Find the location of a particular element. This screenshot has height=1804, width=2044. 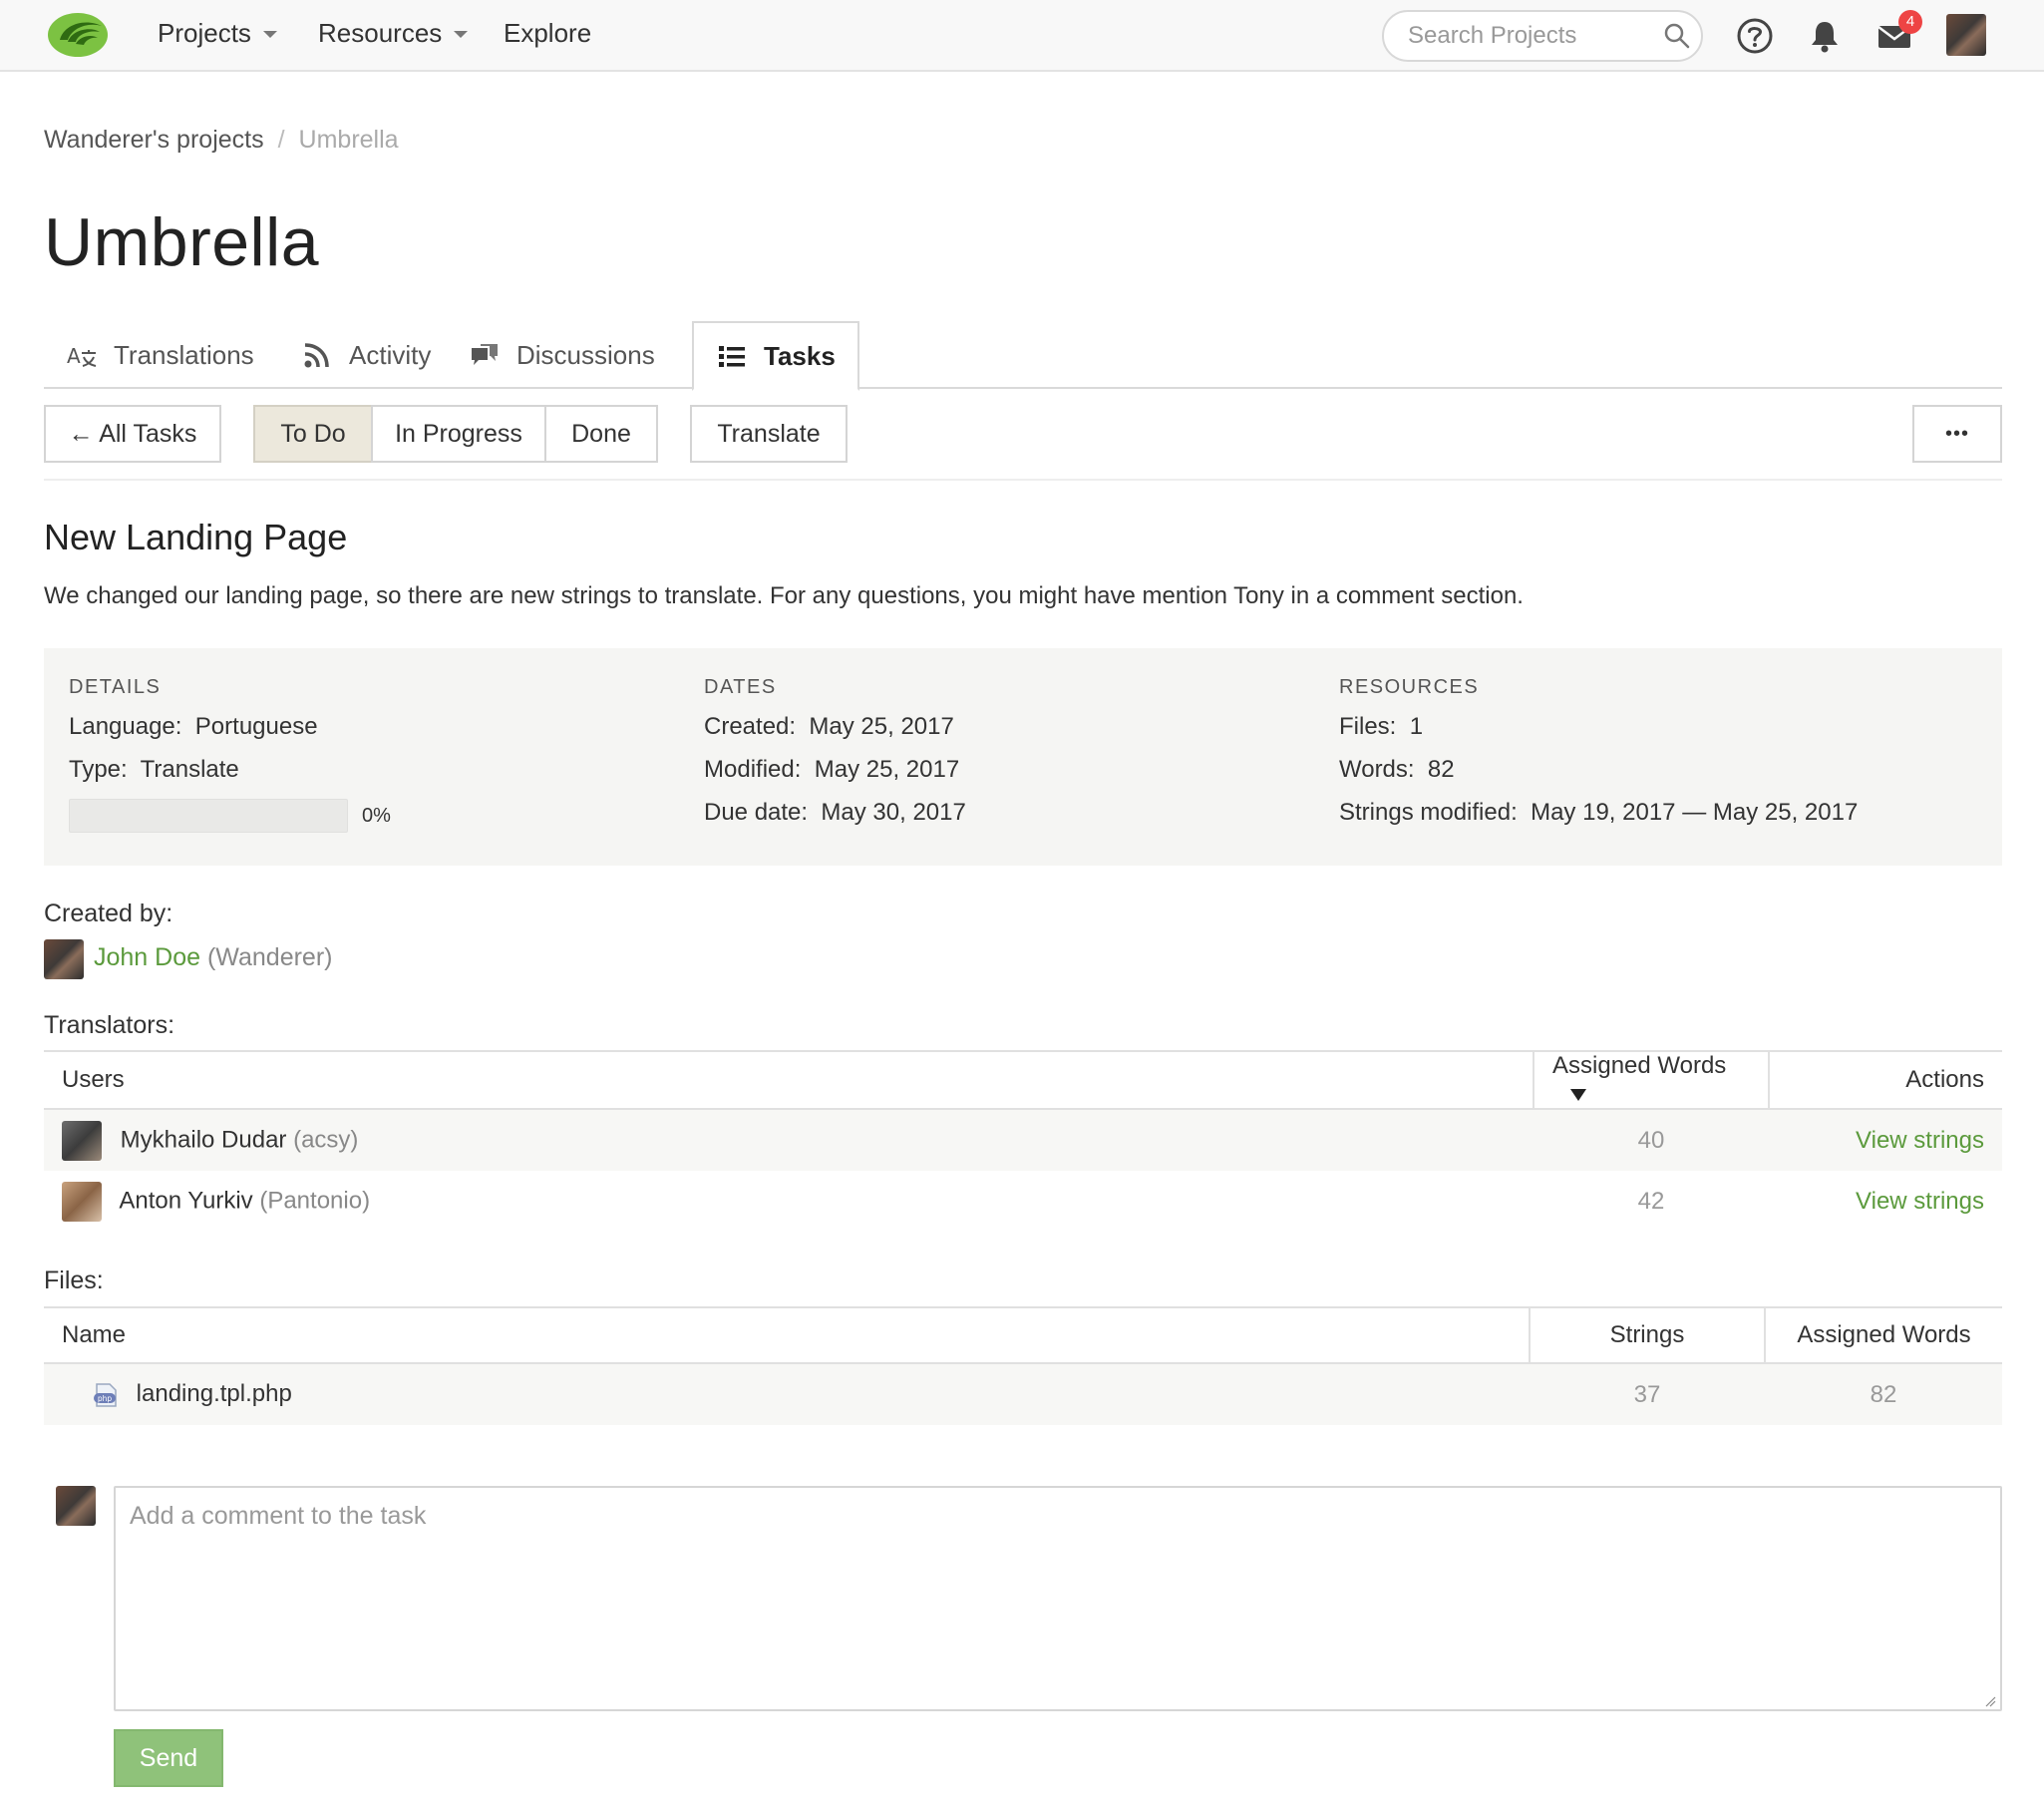

table-row: php landing.tpl.php 37 82 is located at coordinates (1023, 1394).